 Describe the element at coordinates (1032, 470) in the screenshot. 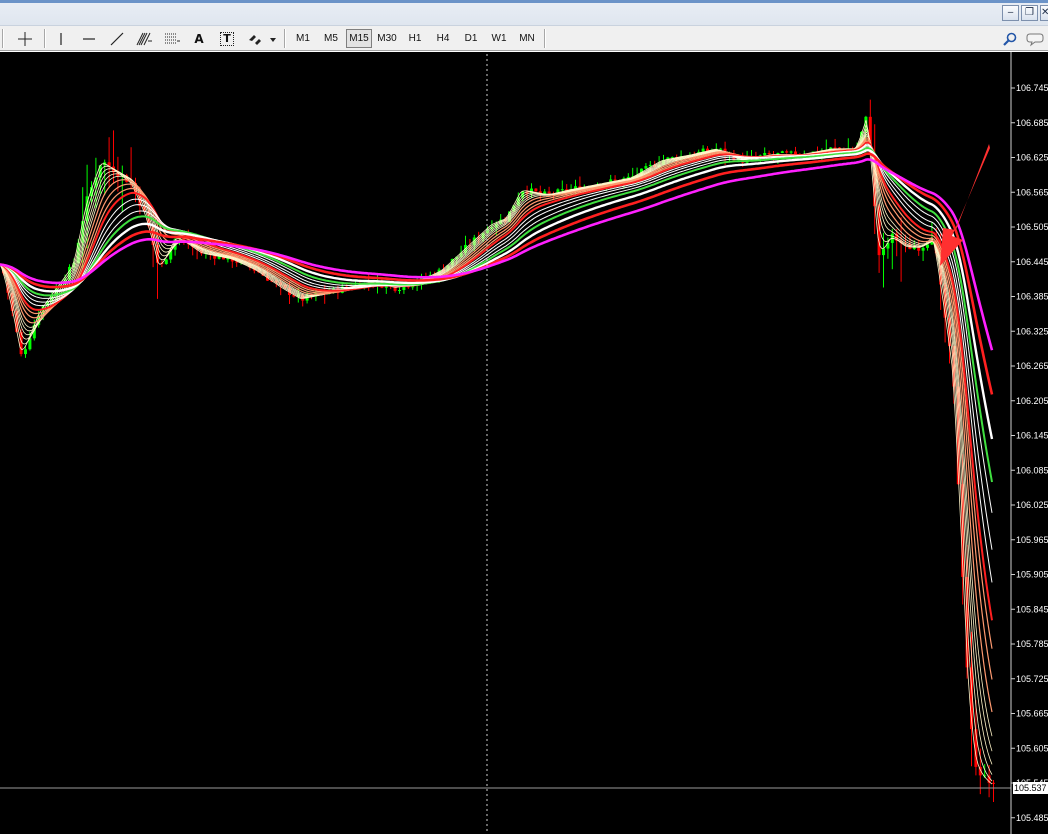

I see `price-tick-label: 106.085` at that location.